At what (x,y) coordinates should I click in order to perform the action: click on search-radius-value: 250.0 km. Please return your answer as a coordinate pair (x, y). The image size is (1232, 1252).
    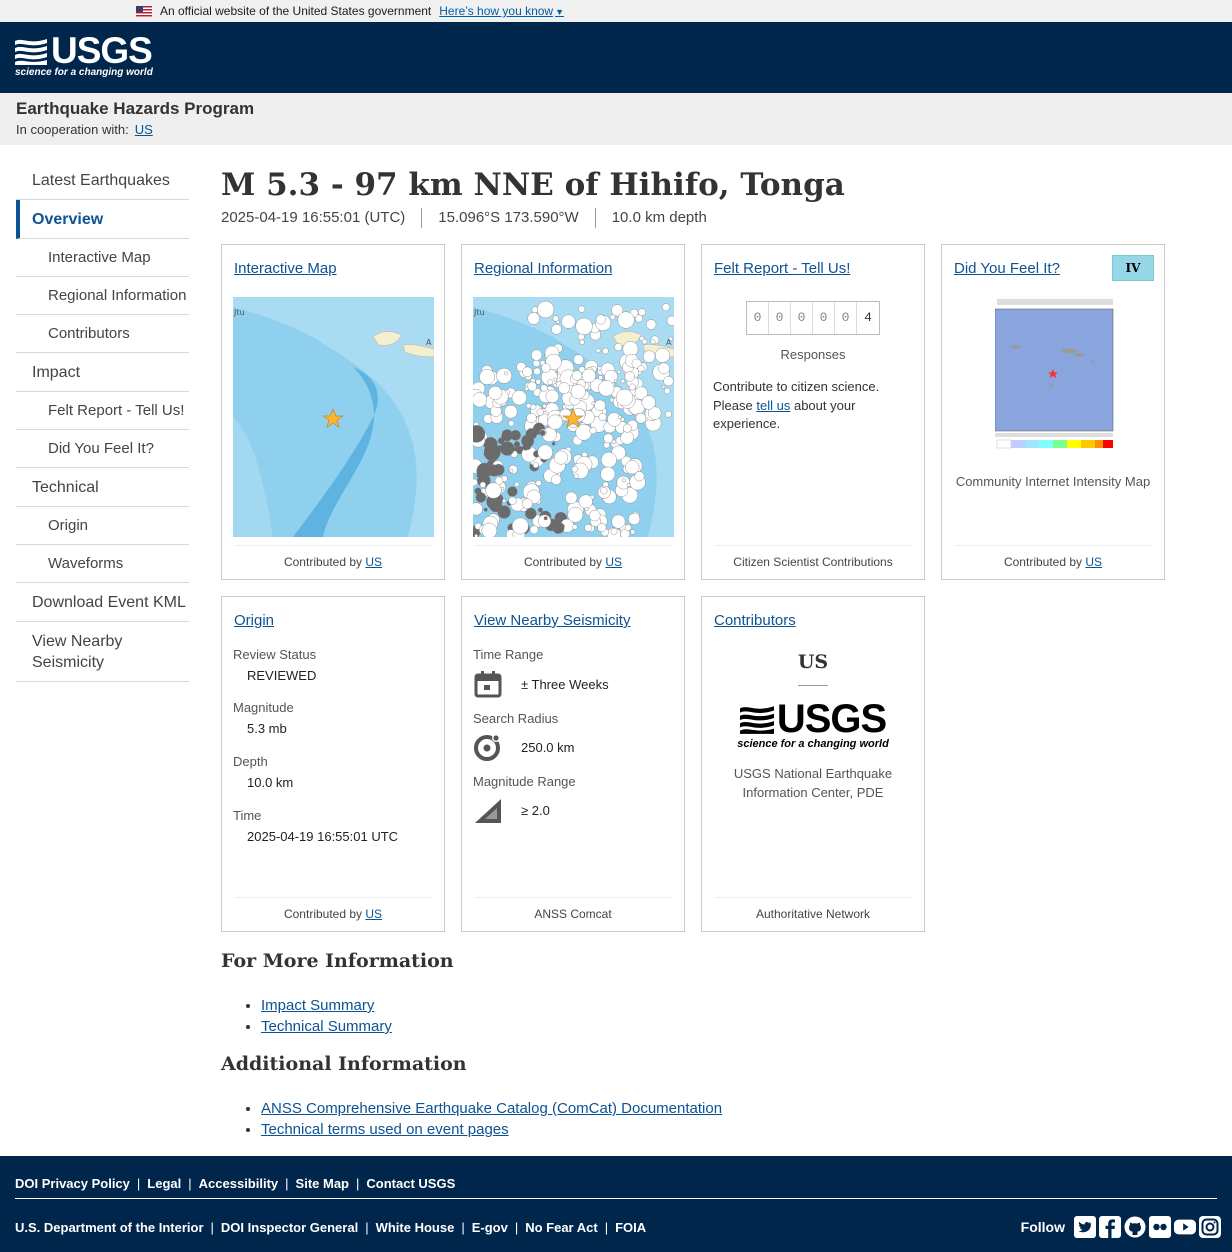
    Looking at the image, I should click on (548, 747).